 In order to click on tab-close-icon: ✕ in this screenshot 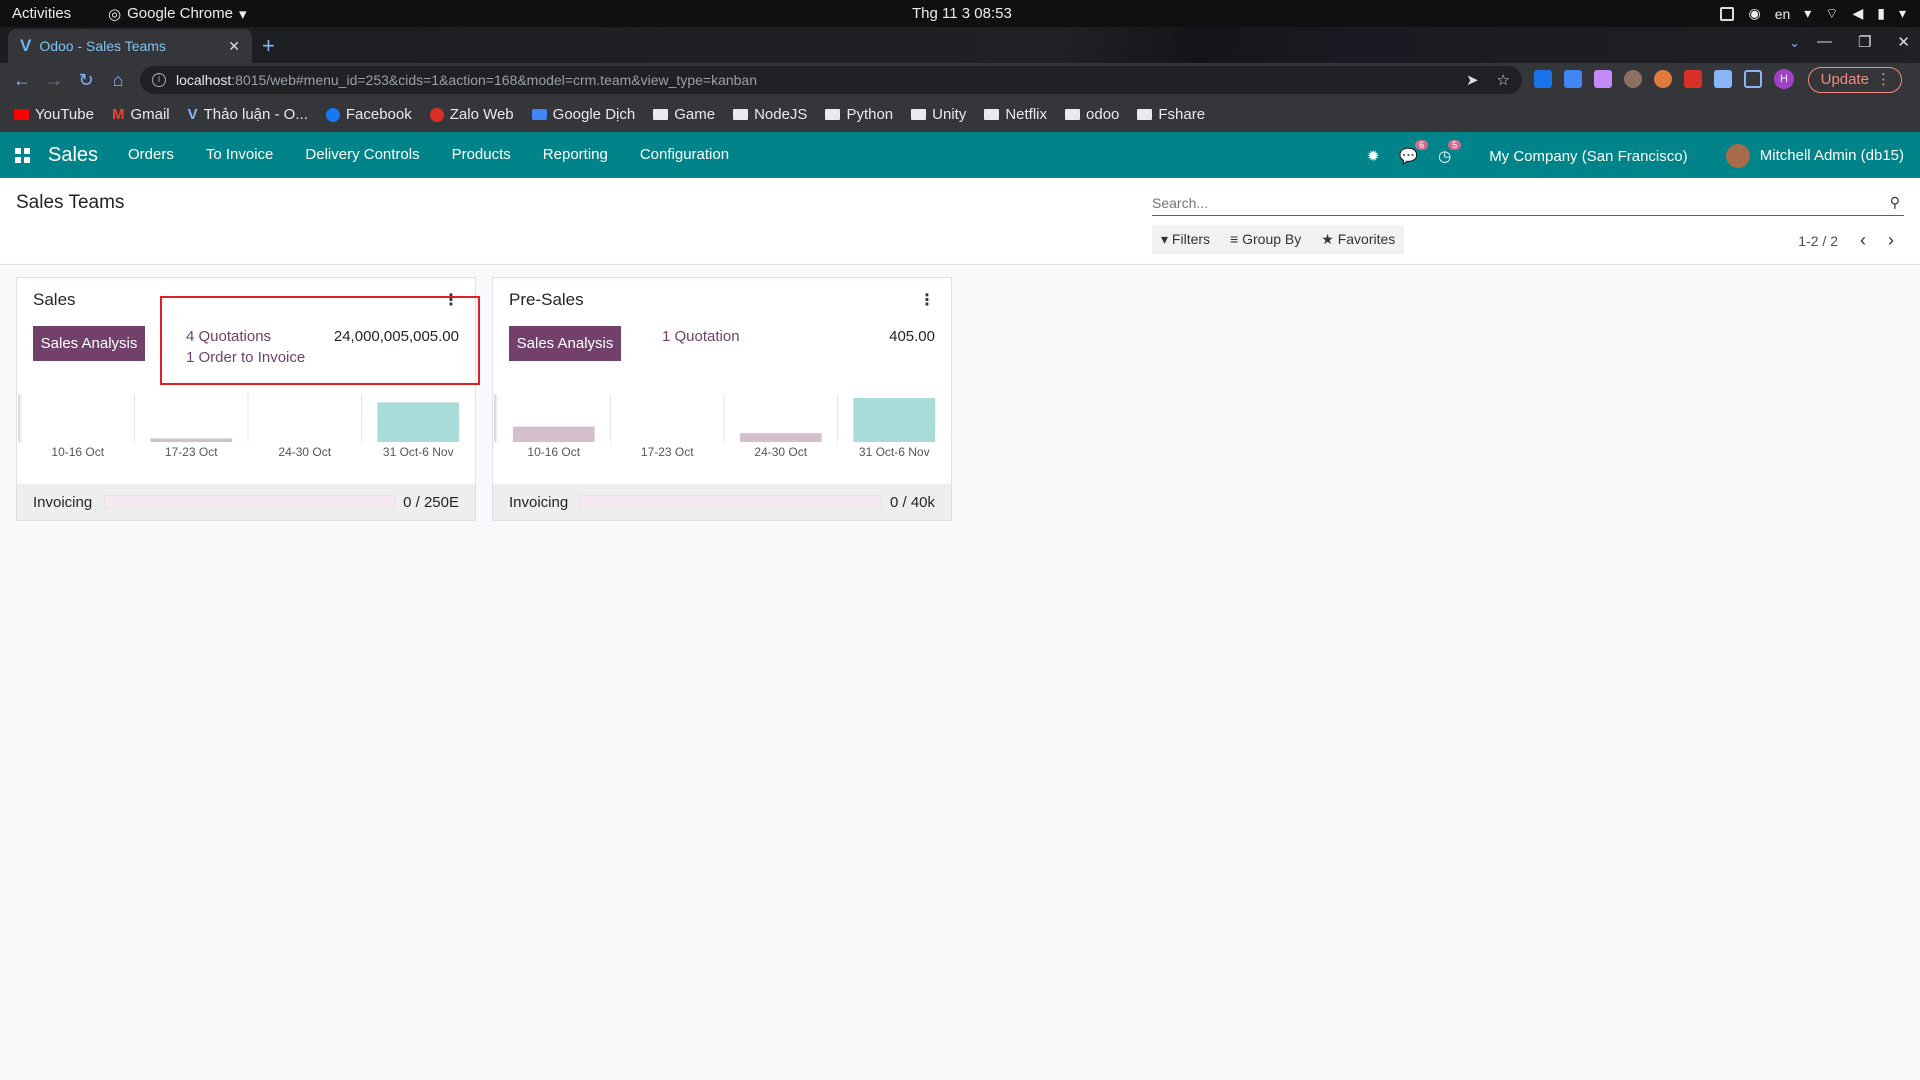, I will do `click(234, 46)`.